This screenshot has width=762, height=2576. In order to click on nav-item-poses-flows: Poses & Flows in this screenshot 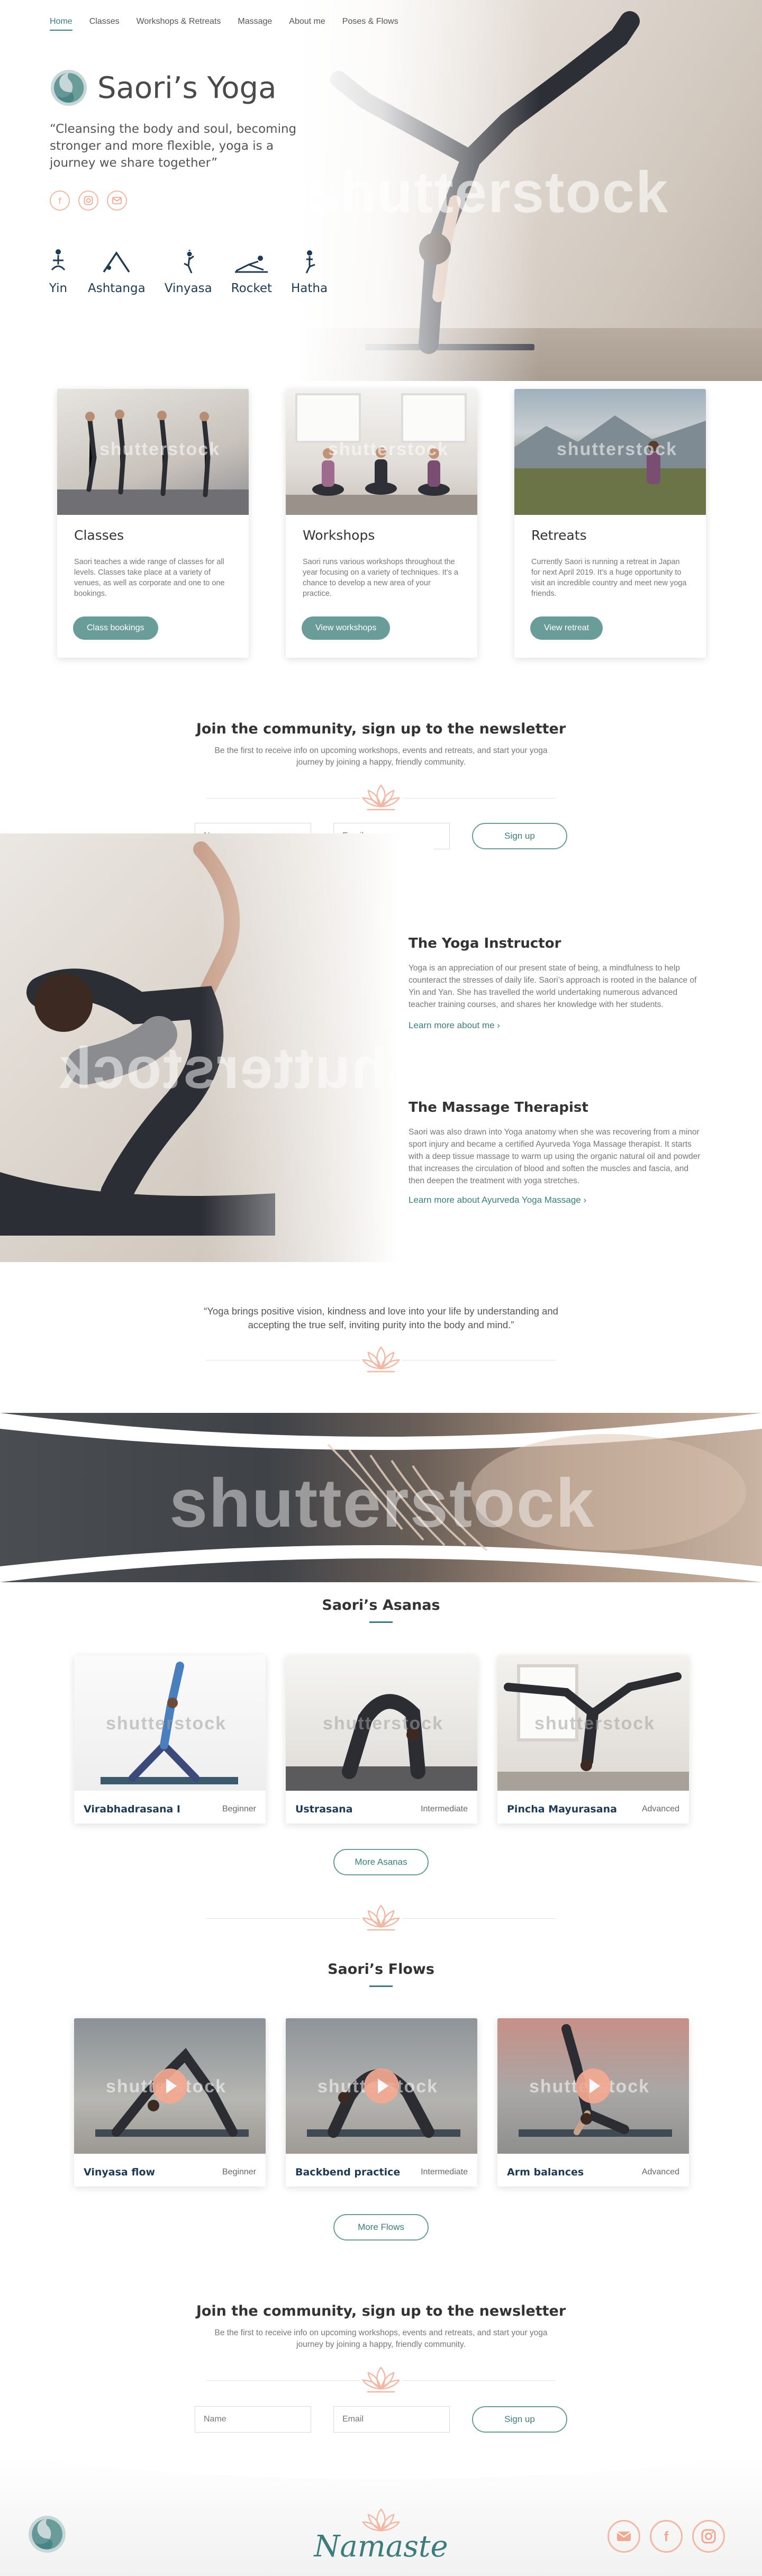, I will do `click(370, 24)`.